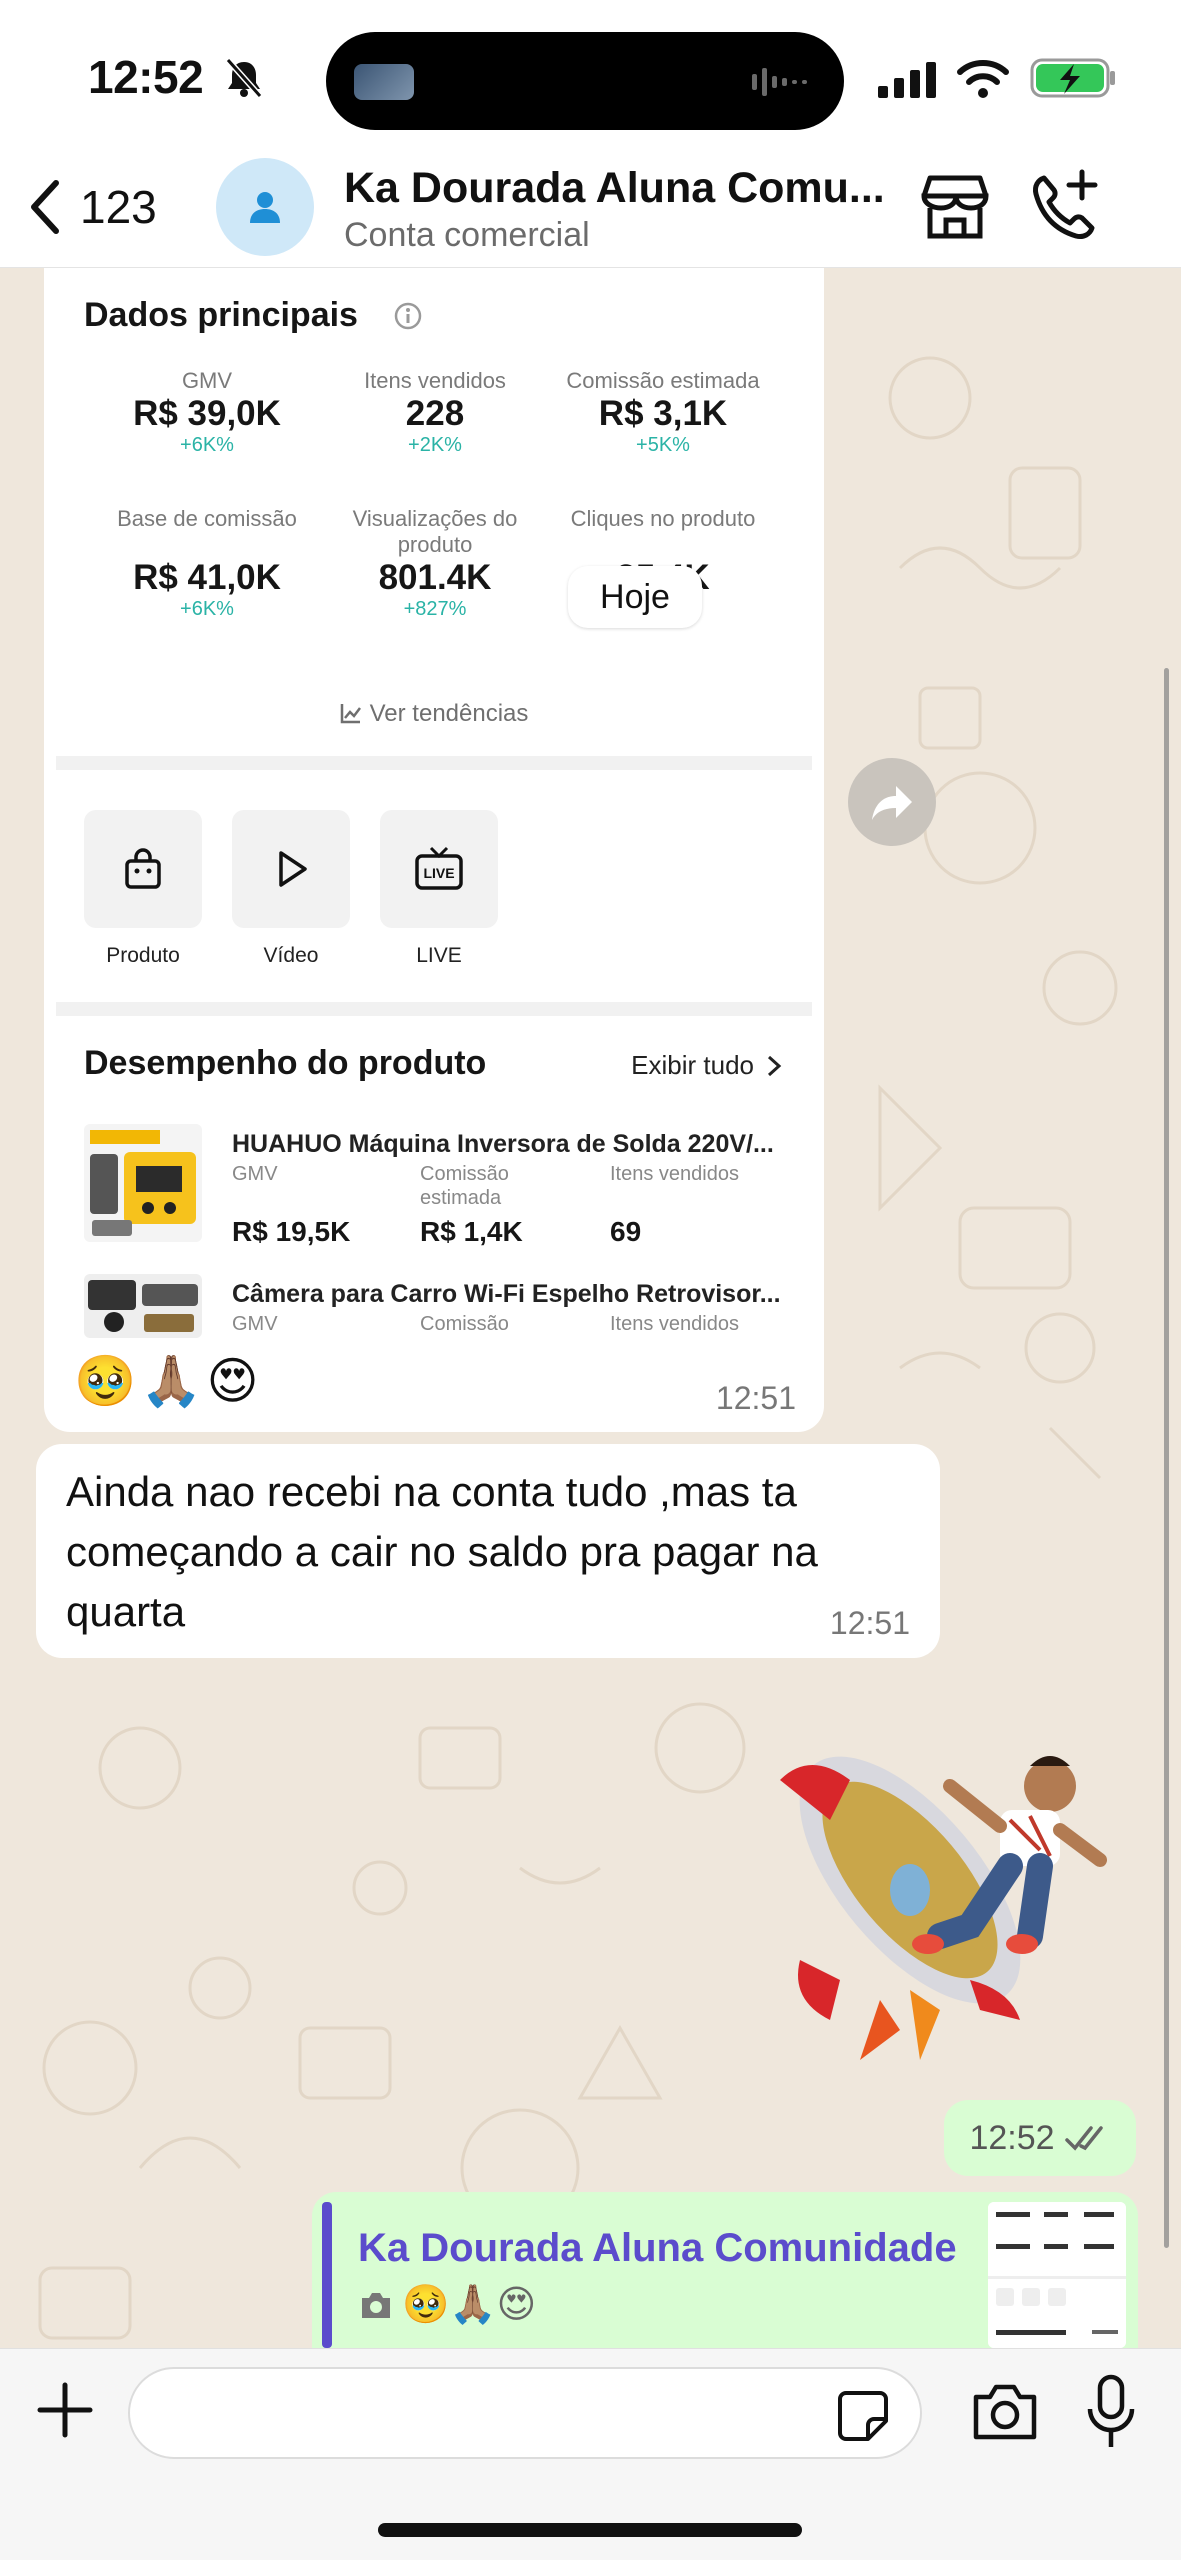  Describe the element at coordinates (779, 82) in the screenshot. I see `audio-waveform-icon` at that location.